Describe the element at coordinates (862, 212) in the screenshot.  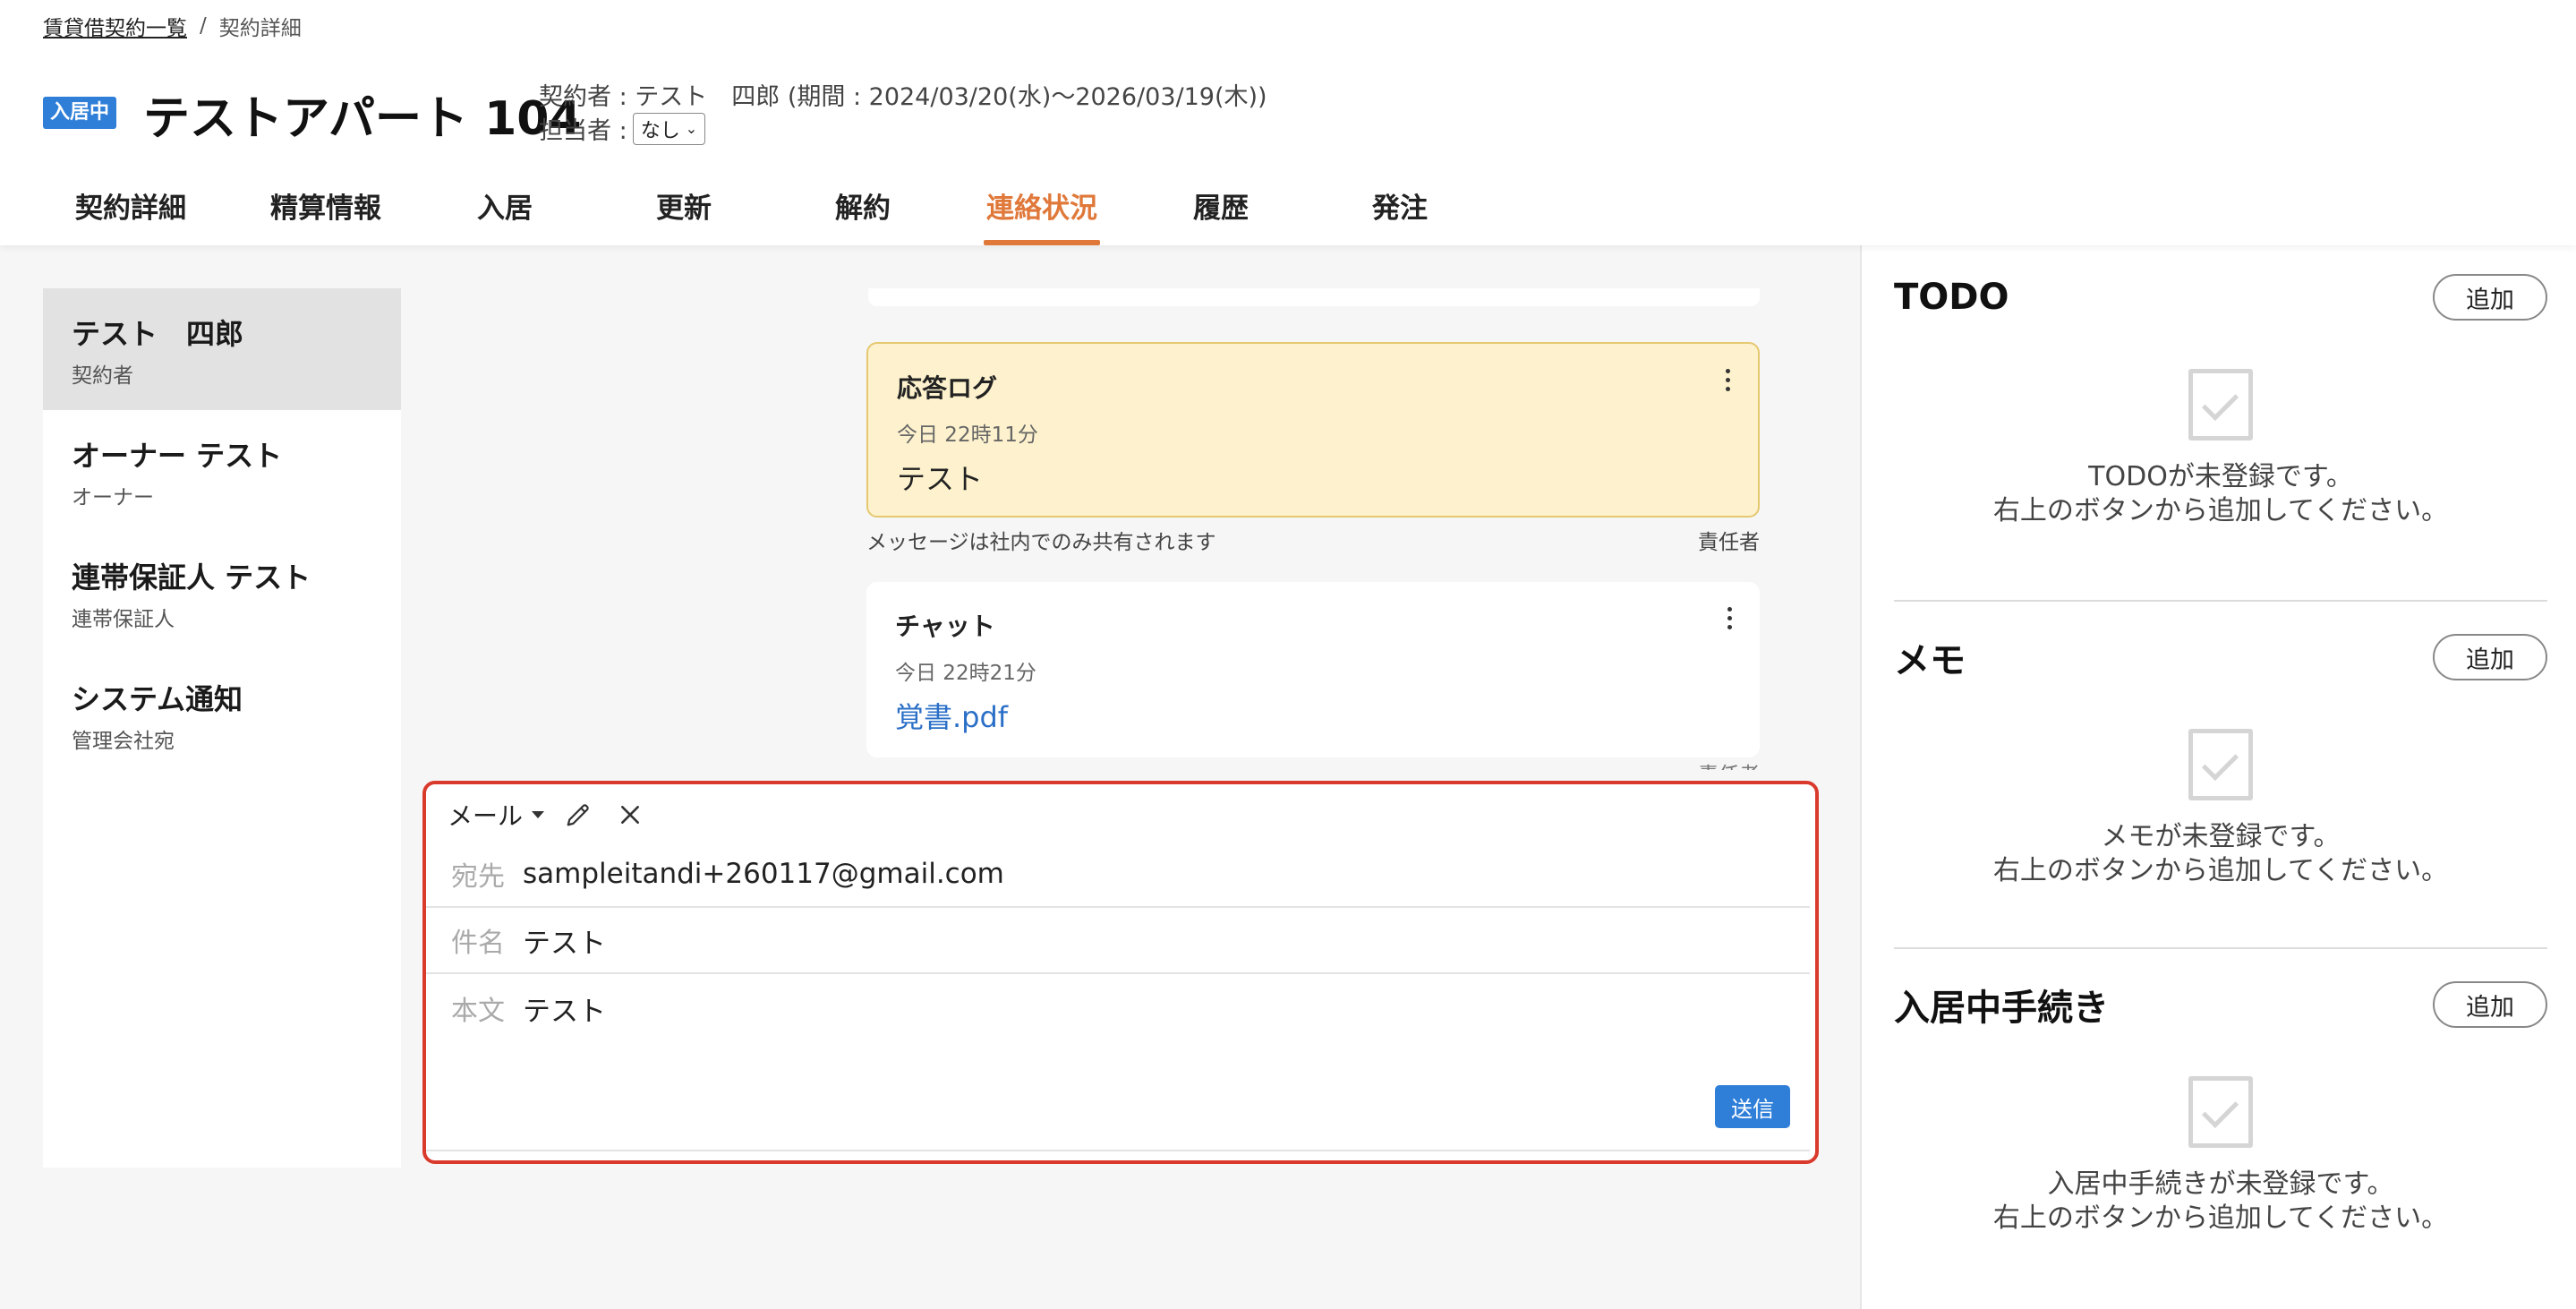
I see `tab-cancellation: 解約` at that location.